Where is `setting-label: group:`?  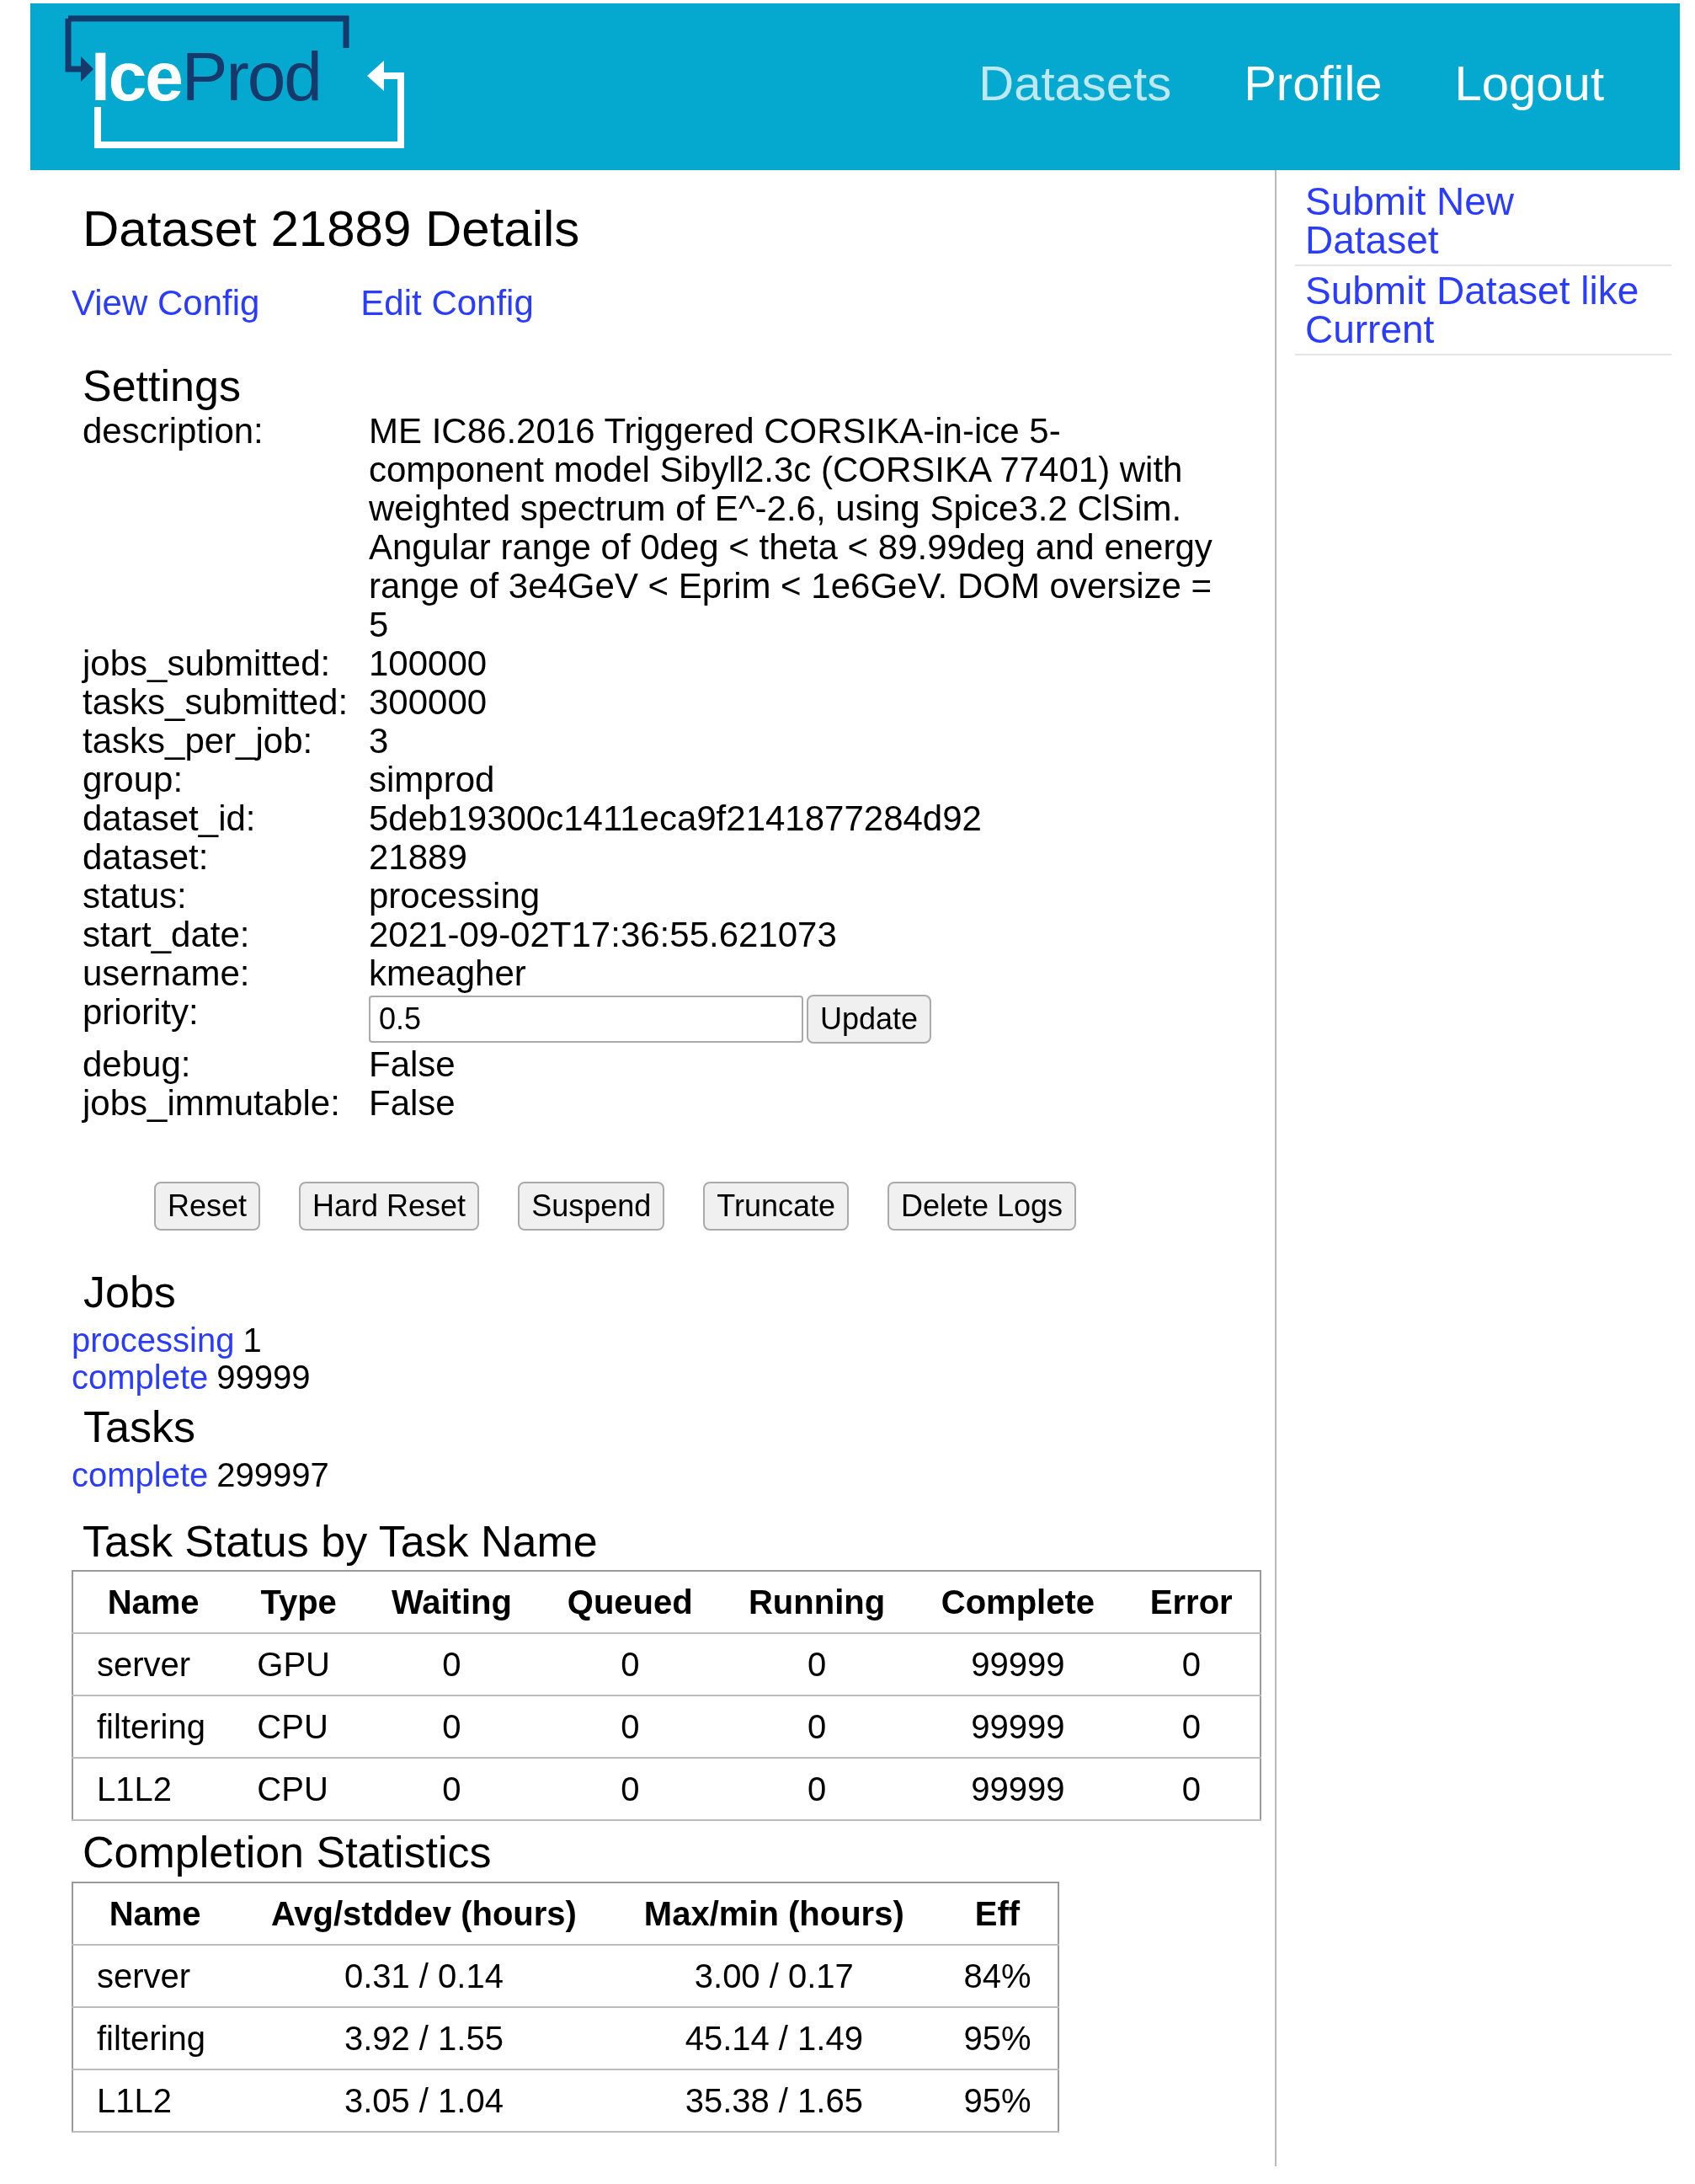 setting-label: group: is located at coordinates (134, 780).